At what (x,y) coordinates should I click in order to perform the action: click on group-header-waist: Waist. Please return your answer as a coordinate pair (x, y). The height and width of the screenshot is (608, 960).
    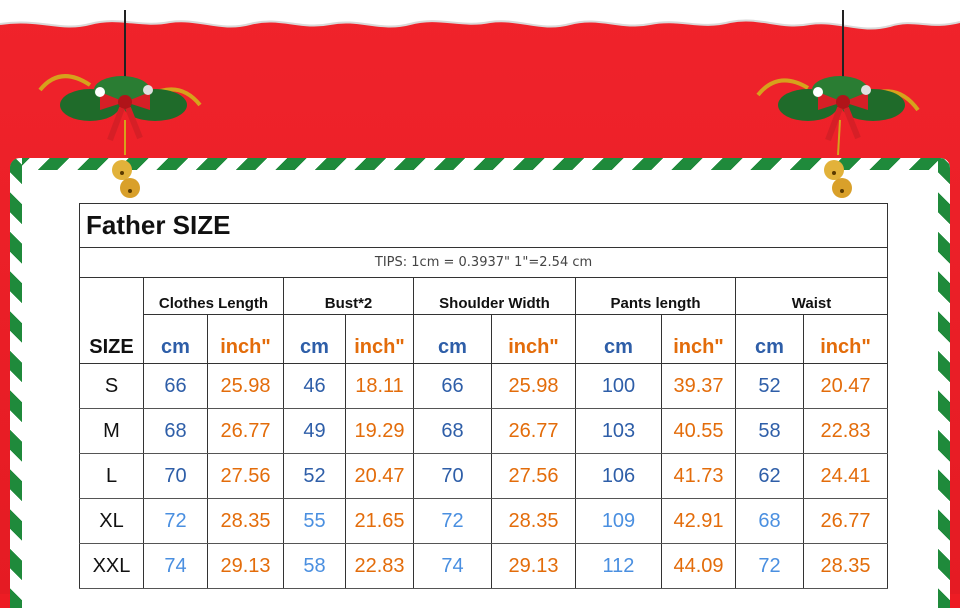
    Looking at the image, I should click on (811, 296).